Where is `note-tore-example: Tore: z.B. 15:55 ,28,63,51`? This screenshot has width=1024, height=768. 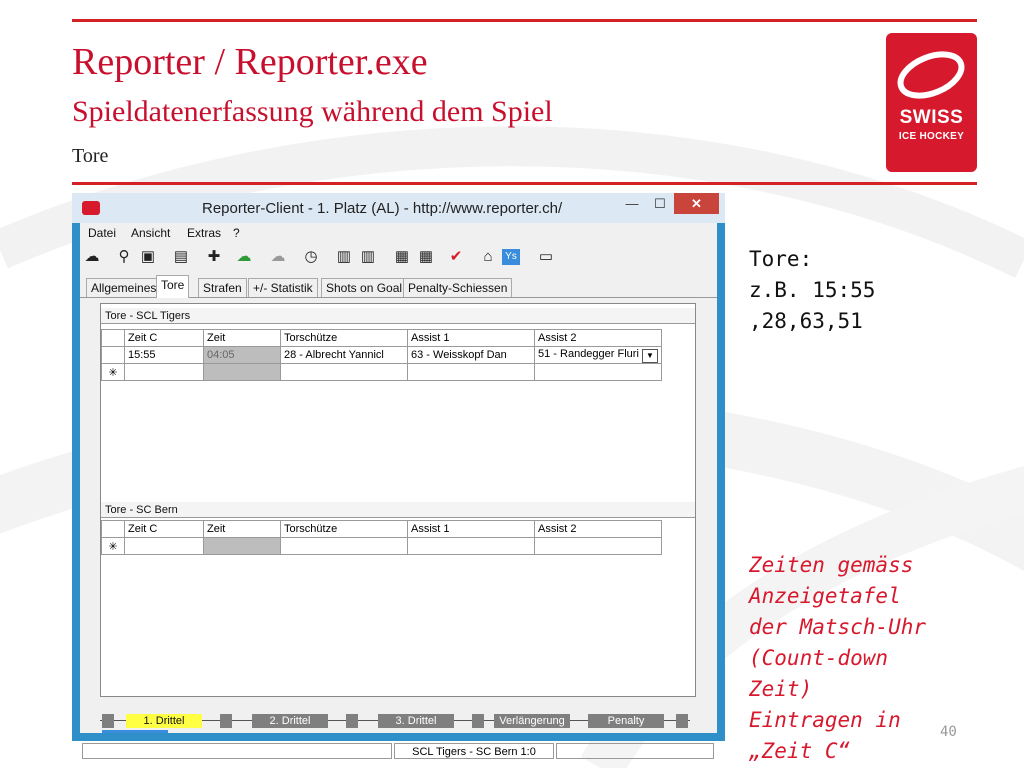
note-tore-example: Tore: z.B. 15:55 ,28,63,51 is located at coordinates (812, 290).